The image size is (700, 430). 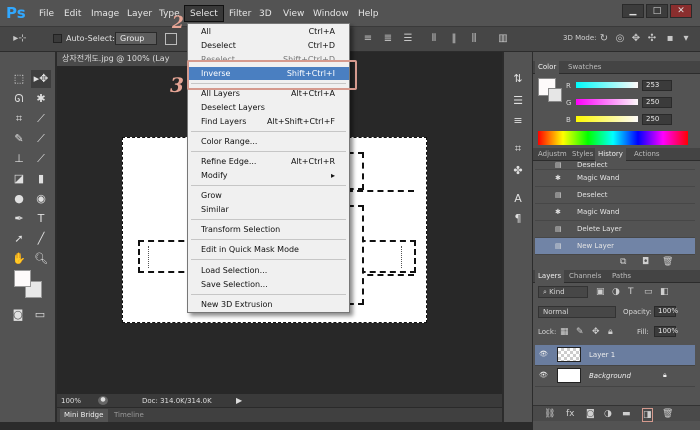 I want to click on menu-item-deselect: Deselect Ctrl+D, so click(x=268, y=45).